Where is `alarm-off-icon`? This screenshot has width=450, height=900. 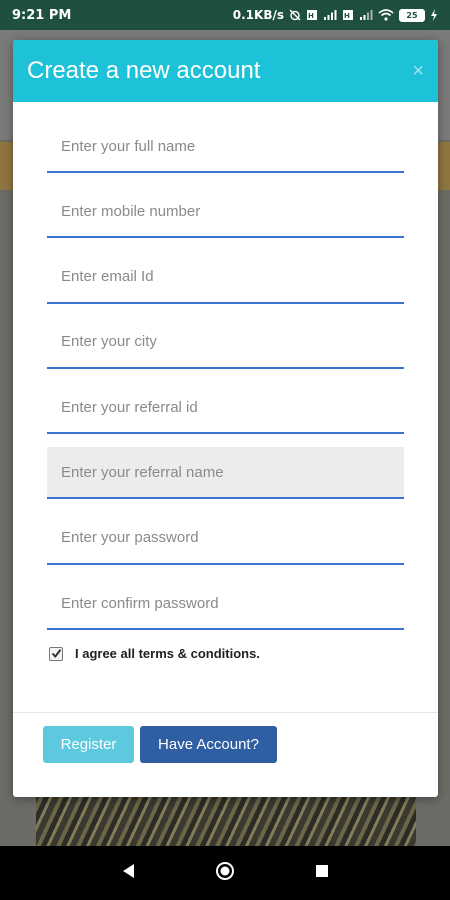
alarm-off-icon is located at coordinates (295, 15).